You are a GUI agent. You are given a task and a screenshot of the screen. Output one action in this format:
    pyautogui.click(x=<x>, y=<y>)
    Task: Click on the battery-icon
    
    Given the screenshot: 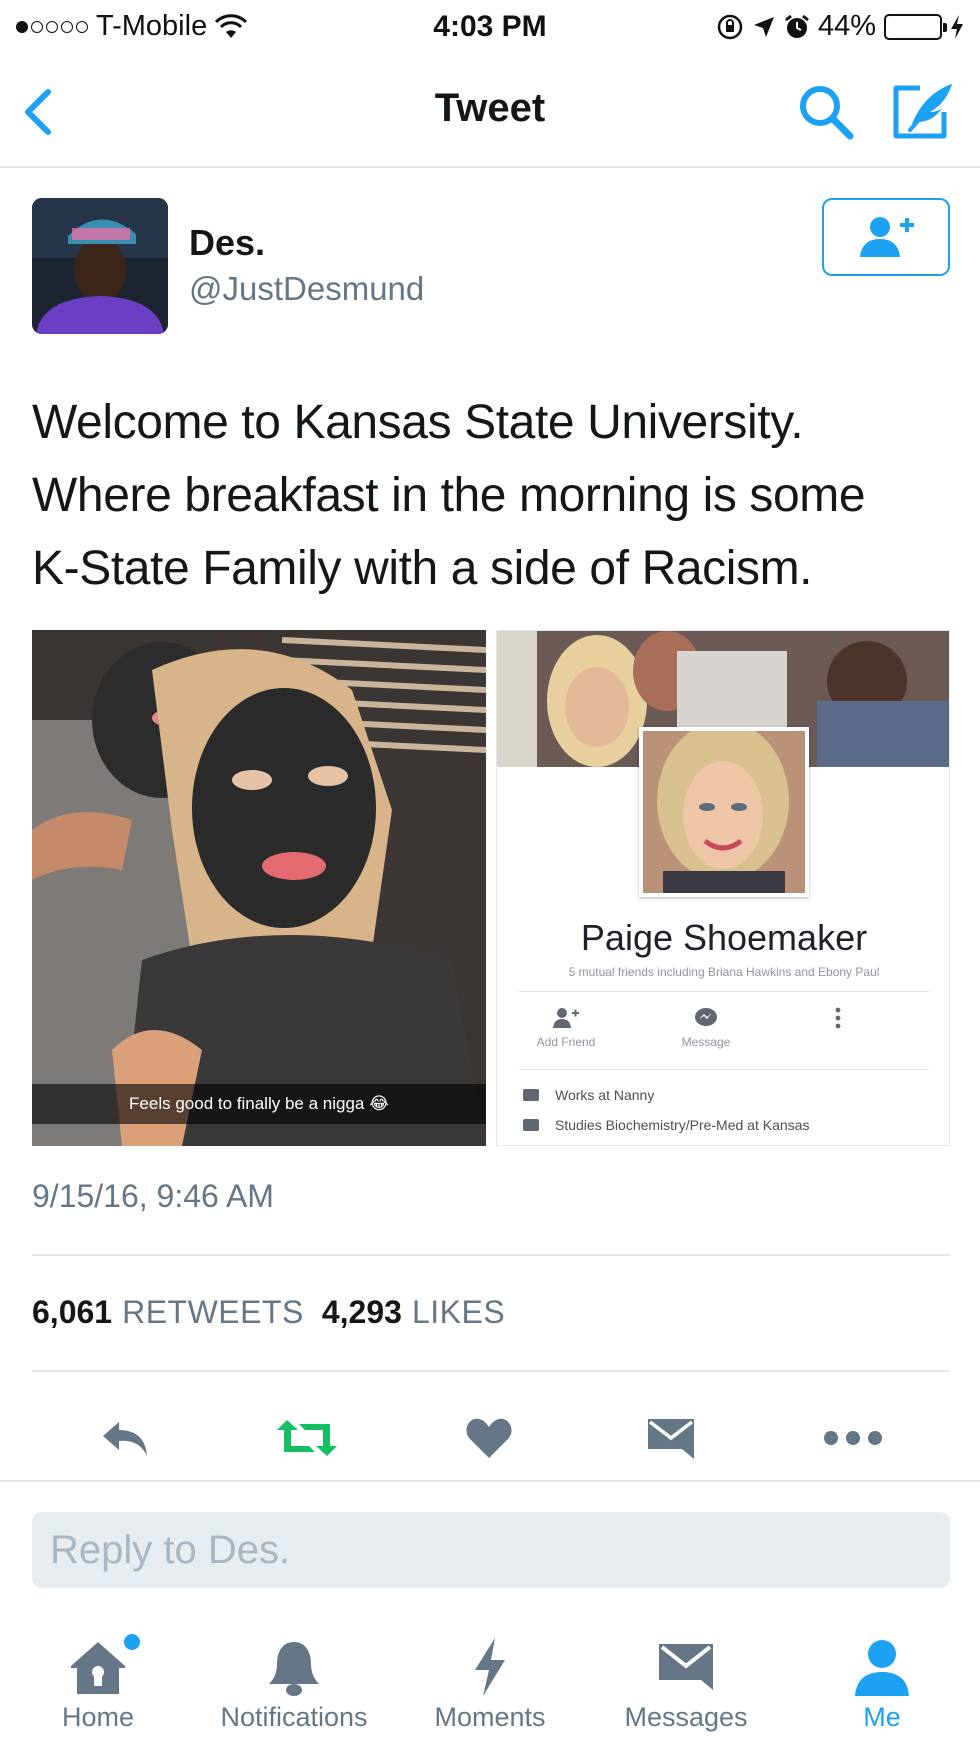 What is the action you would take?
    pyautogui.click(x=915, y=26)
    